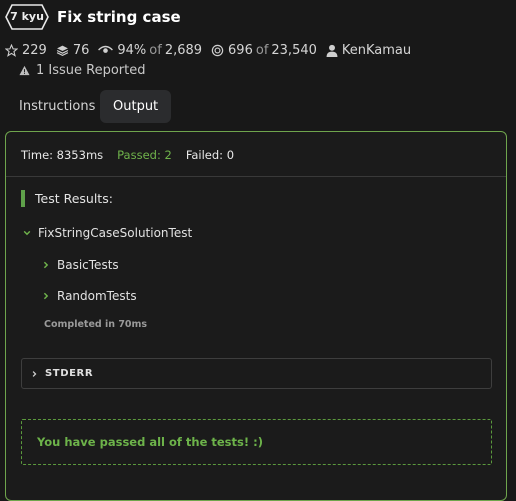 Image resolution: width=516 pixels, height=501 pixels. Describe the element at coordinates (34, 50) in the screenshot. I see `stars-count: 229` at that location.